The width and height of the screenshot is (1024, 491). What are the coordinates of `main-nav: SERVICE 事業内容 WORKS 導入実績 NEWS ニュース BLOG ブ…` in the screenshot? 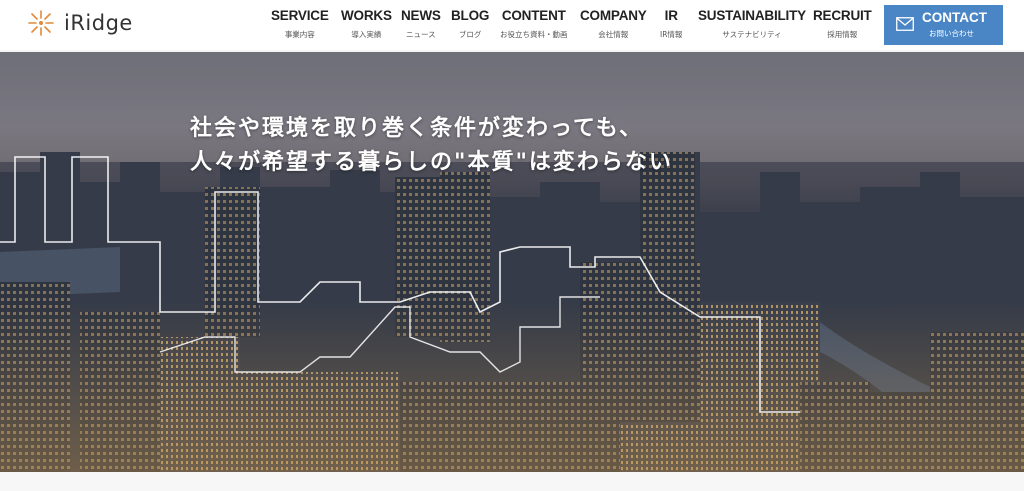 It's located at (512, 26).